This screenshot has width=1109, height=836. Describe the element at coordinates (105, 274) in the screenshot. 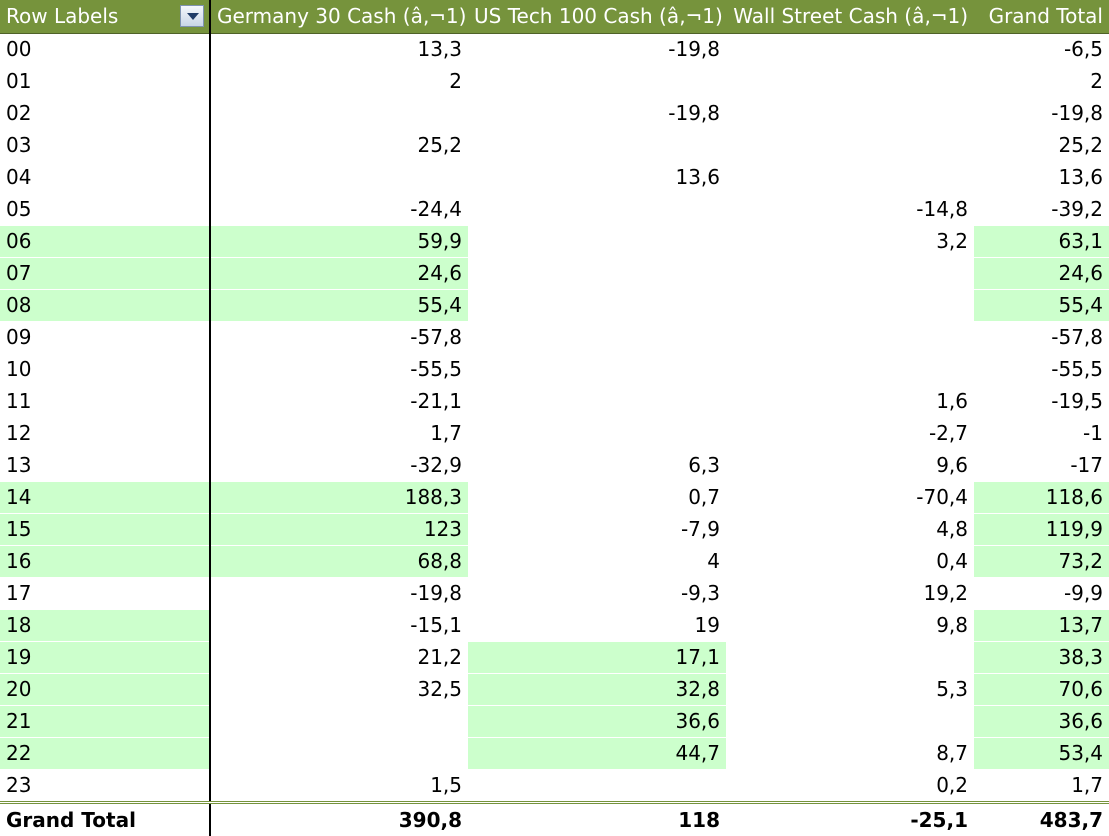

I see `row-label-cell: 07` at that location.